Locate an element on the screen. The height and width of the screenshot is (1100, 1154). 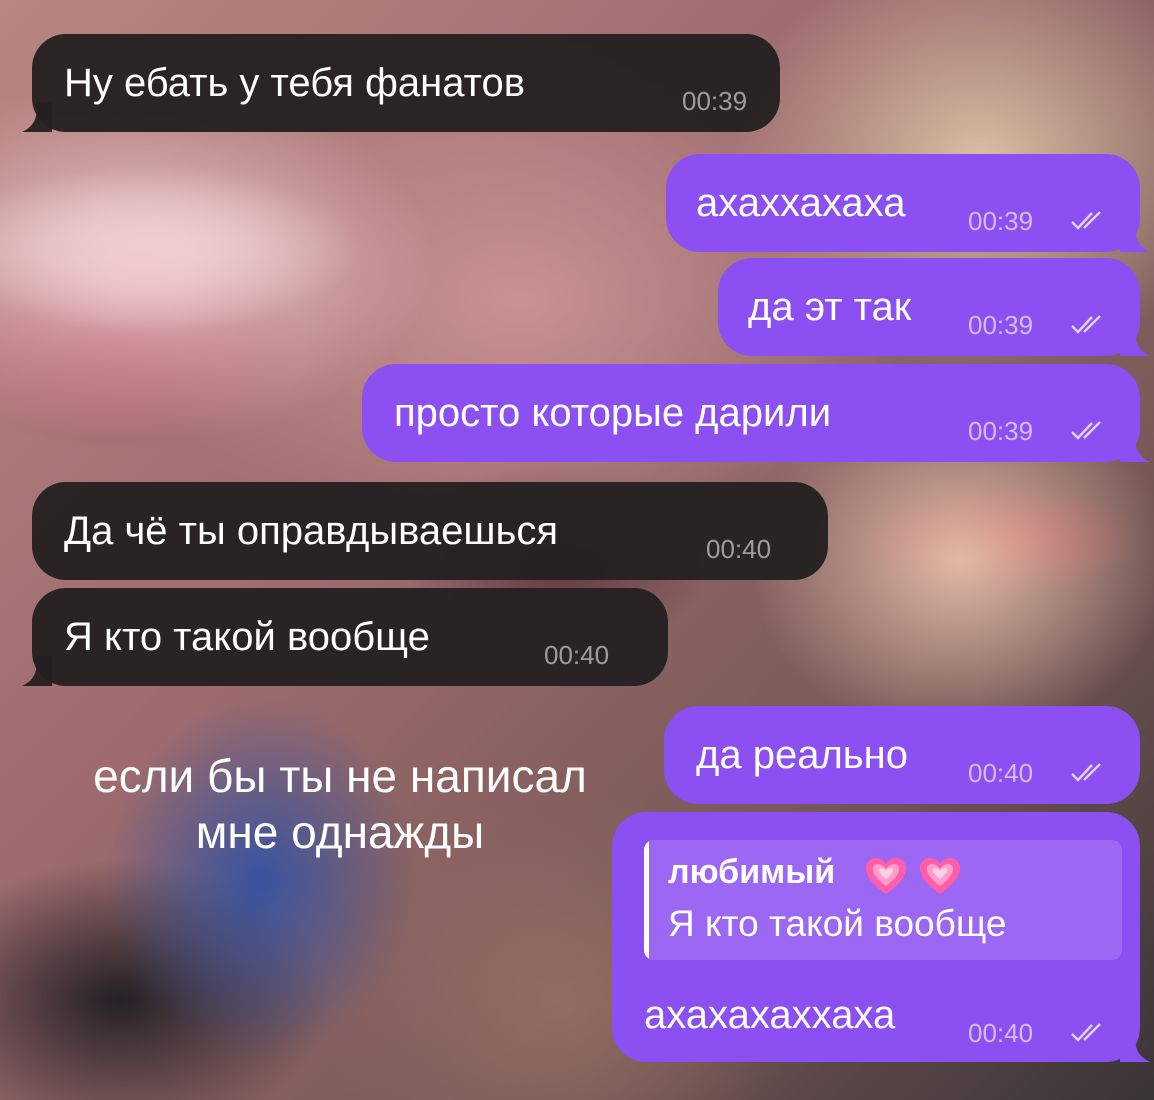
message-bubble-incoming: Да чё ты оправдываешься 00:40 is located at coordinates (430, 531).